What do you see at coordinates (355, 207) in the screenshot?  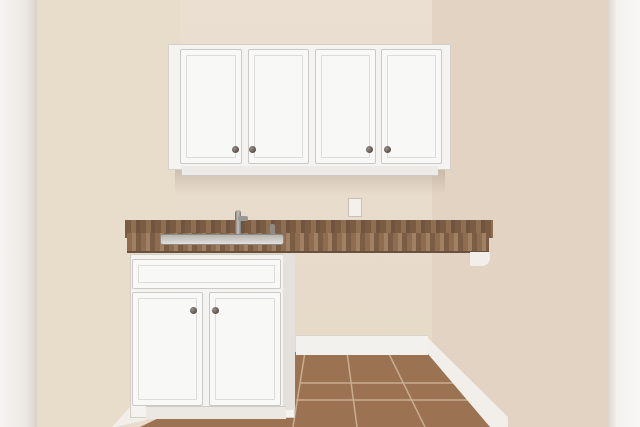 I see `wall-outlet` at bounding box center [355, 207].